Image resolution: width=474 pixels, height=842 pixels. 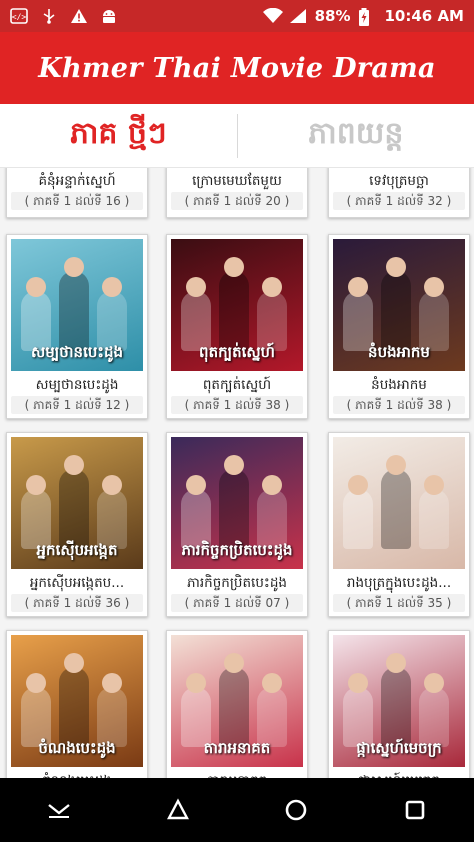 What do you see at coordinates (356, 135) in the screenshot?
I see `tab-movies: ភាពយន្ដ` at bounding box center [356, 135].